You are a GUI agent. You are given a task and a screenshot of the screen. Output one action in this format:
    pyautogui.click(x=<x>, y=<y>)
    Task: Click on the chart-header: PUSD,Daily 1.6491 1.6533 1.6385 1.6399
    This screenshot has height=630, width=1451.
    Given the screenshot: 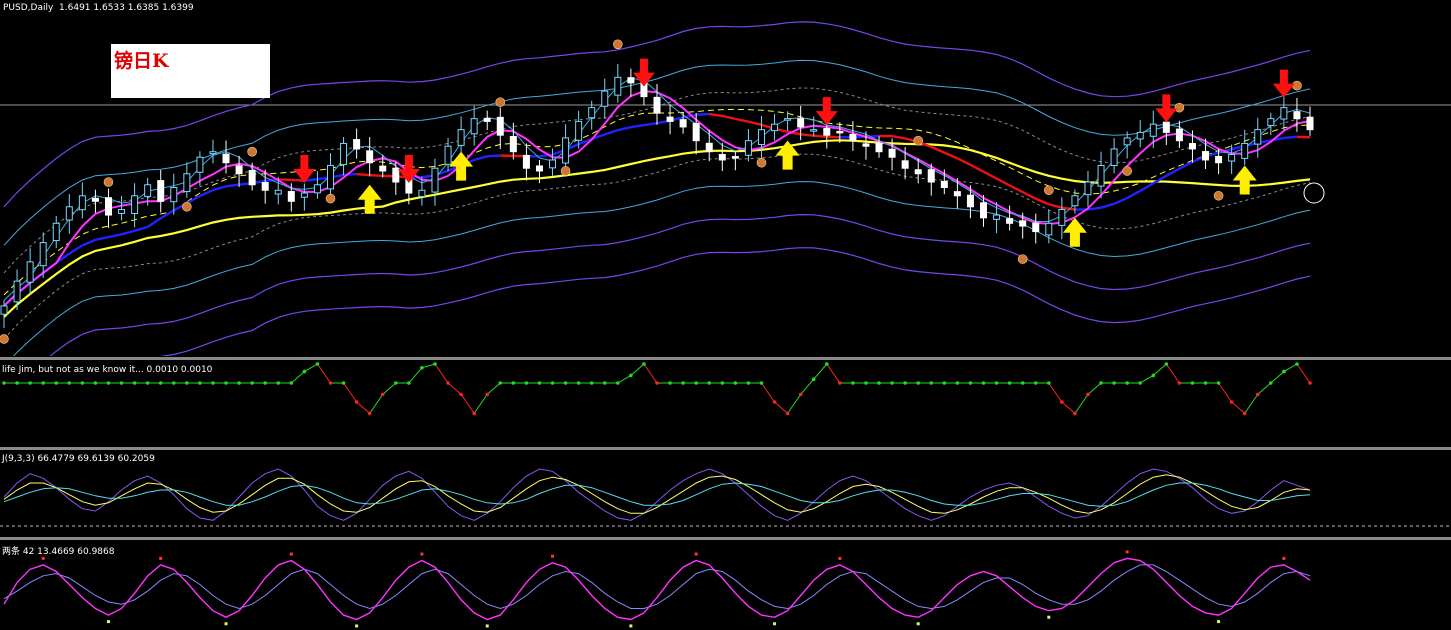 What is the action you would take?
    pyautogui.click(x=98, y=8)
    